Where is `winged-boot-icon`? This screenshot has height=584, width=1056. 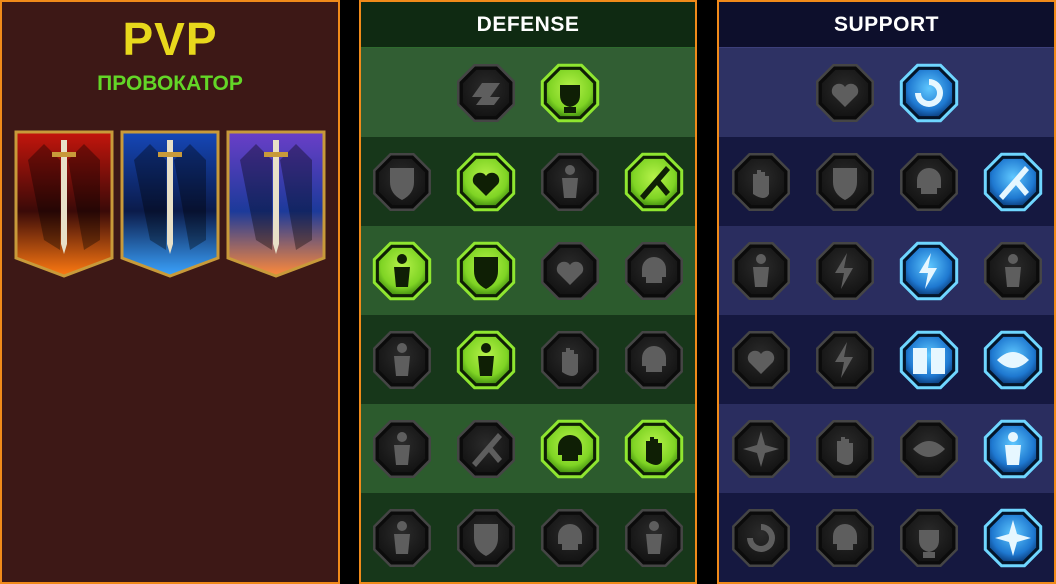
winged-boot-icon is located at coordinates (845, 449).